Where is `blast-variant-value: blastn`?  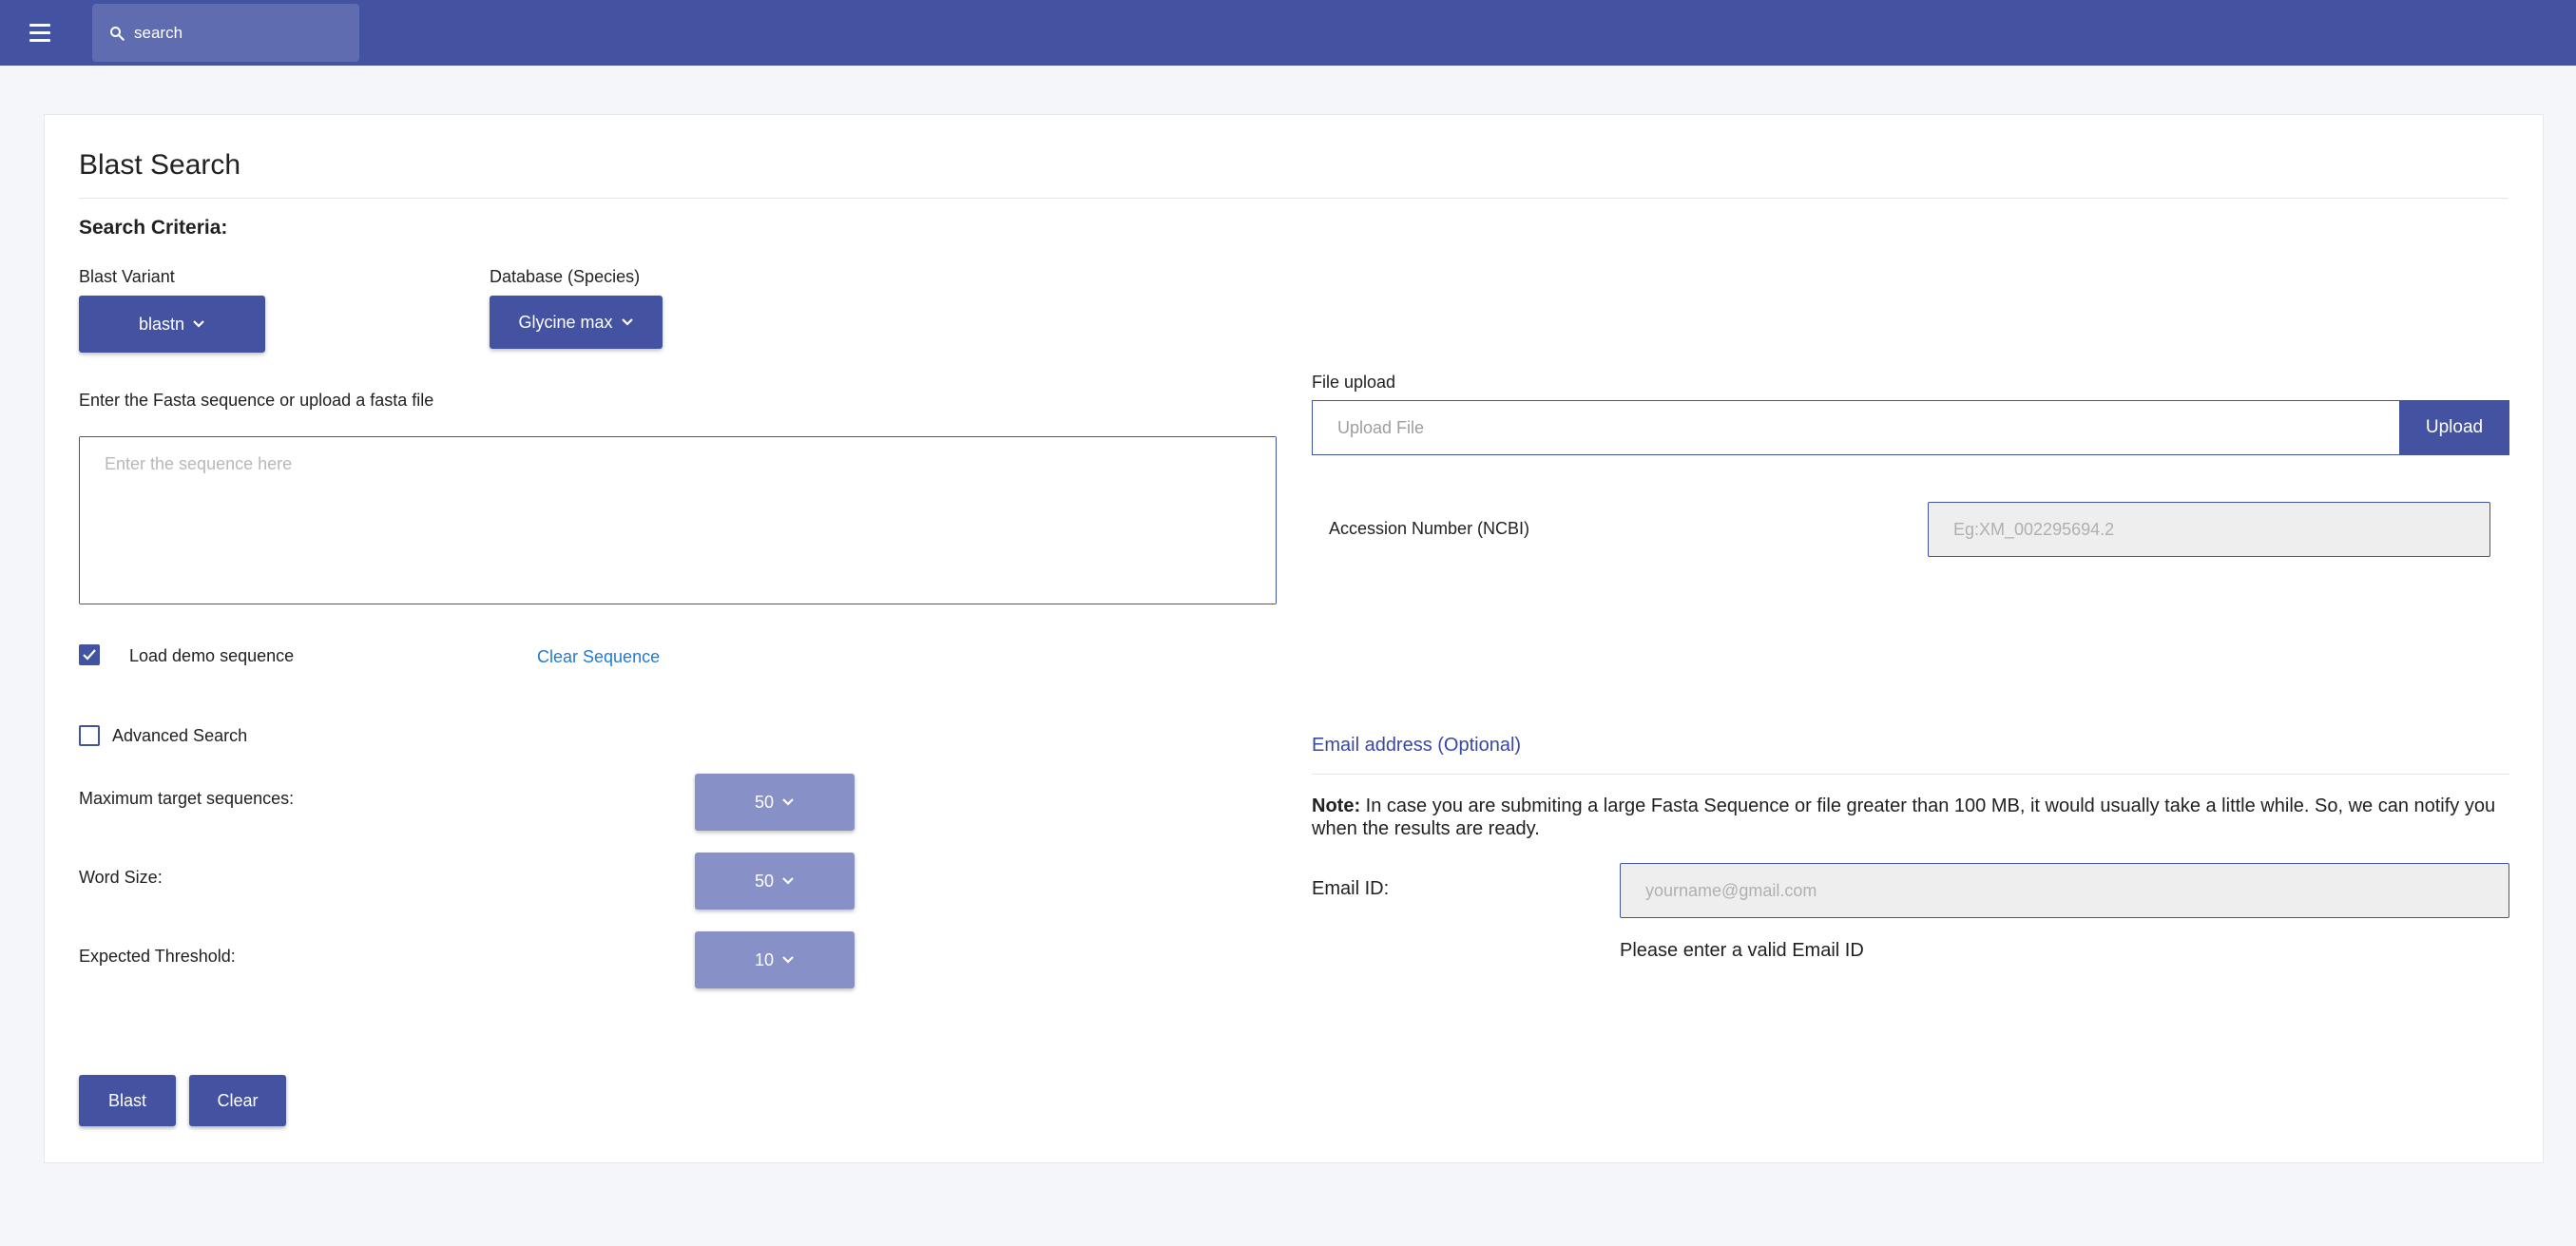
blast-variant-value: blastn is located at coordinates (161, 324).